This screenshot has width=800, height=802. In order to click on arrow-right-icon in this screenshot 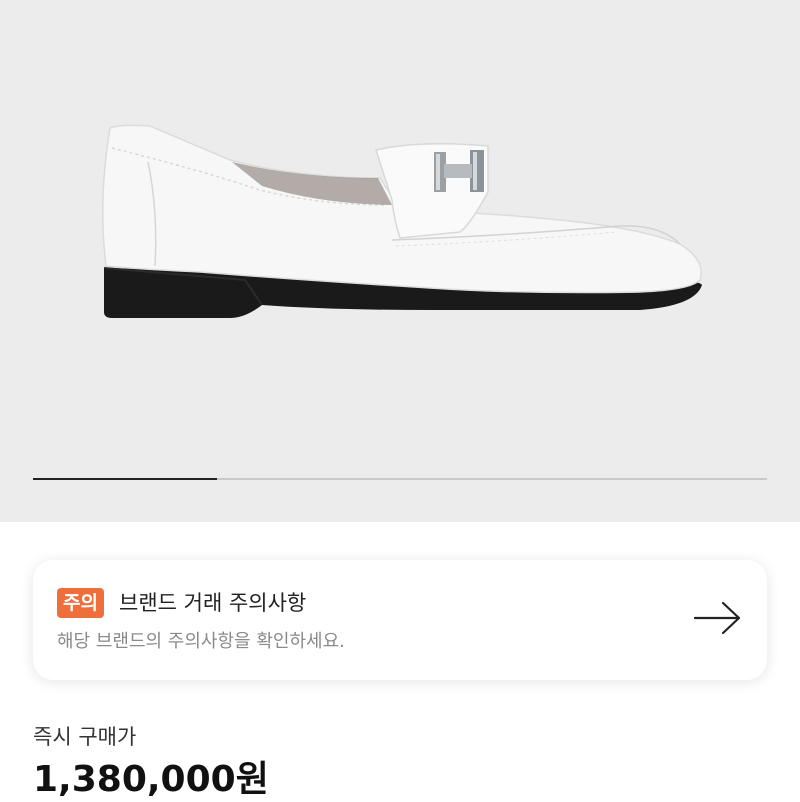, I will do `click(718, 618)`.